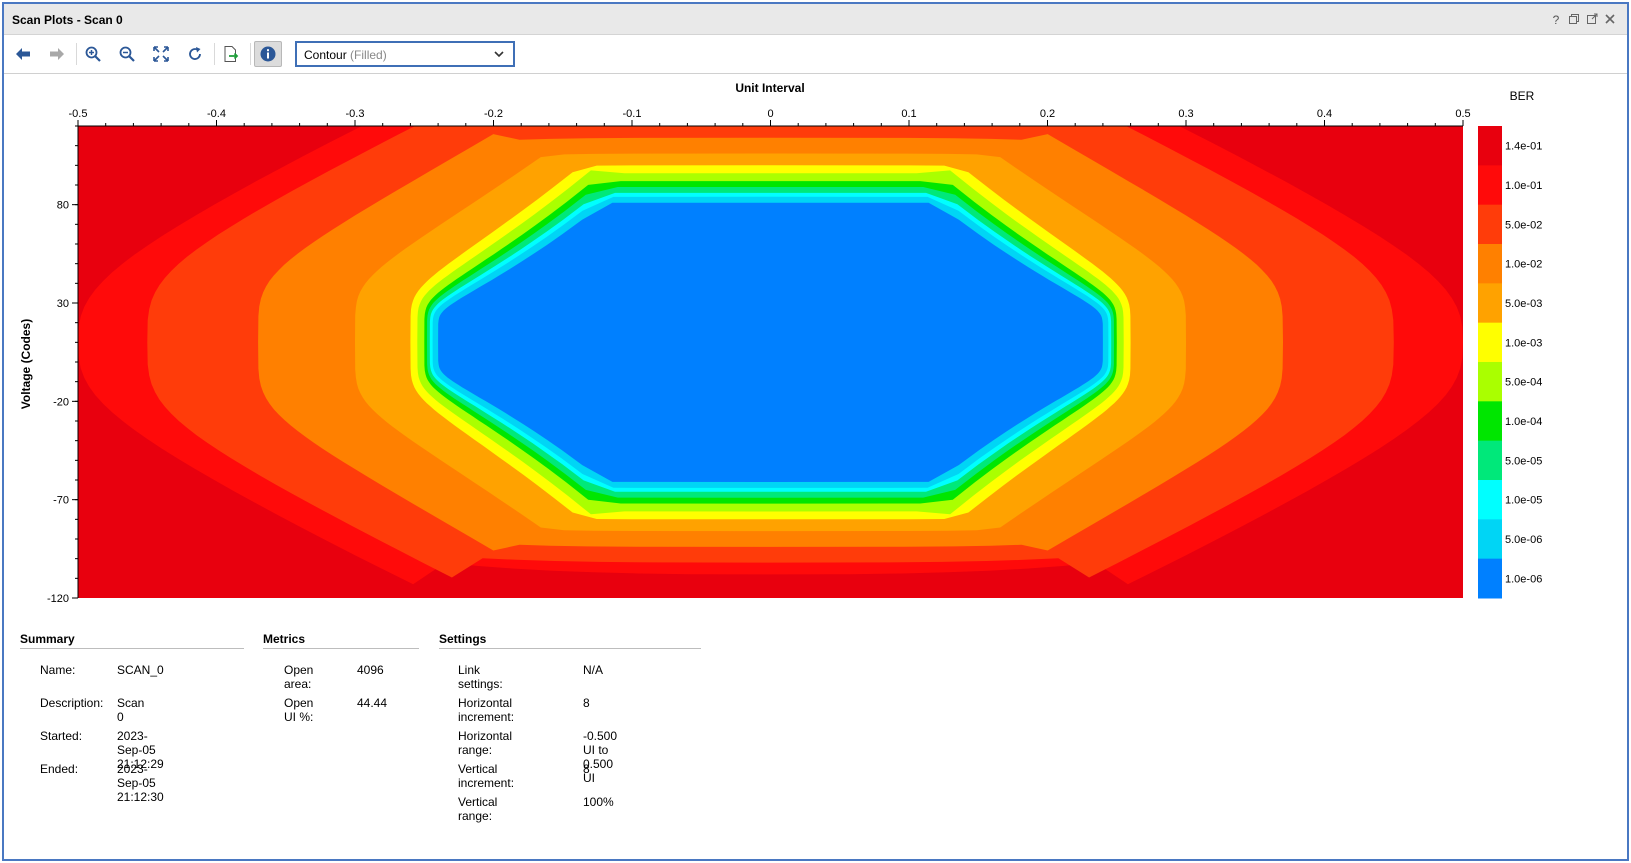 The image size is (1631, 863). I want to click on zoom-in-icon, so click(93, 54).